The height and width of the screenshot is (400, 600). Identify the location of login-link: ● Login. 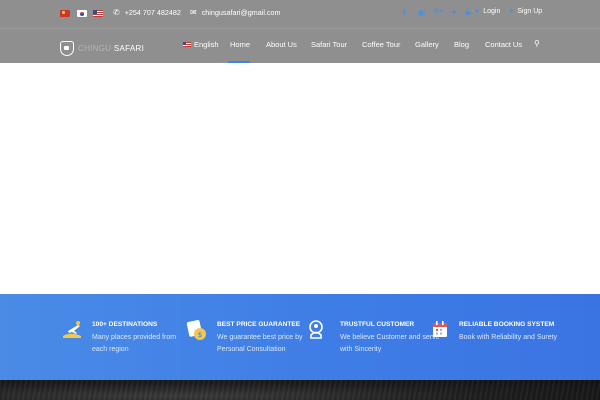
(487, 11).